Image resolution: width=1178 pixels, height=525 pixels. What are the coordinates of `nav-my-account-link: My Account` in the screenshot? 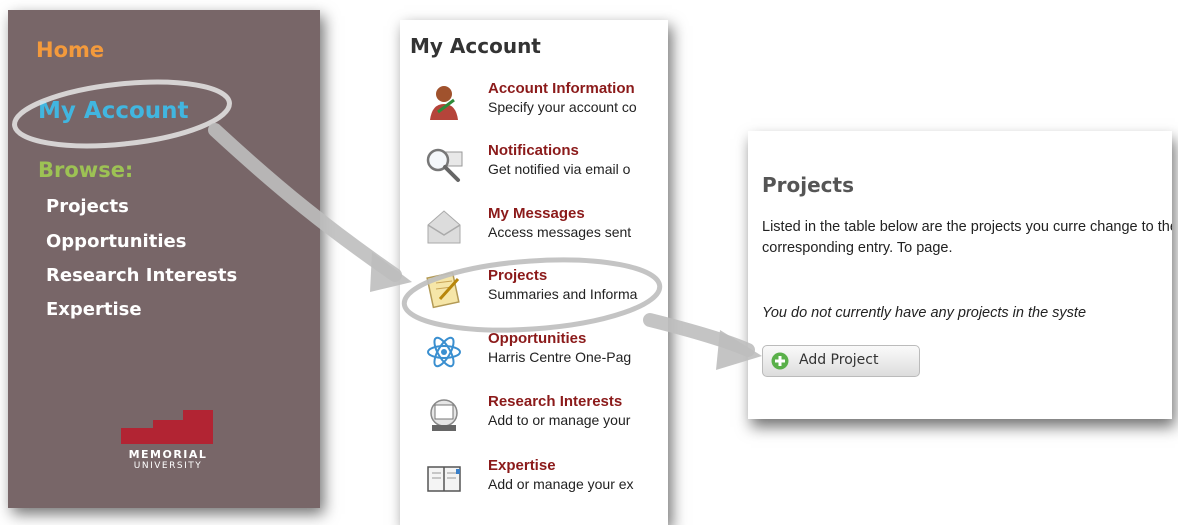 It's located at (113, 111).